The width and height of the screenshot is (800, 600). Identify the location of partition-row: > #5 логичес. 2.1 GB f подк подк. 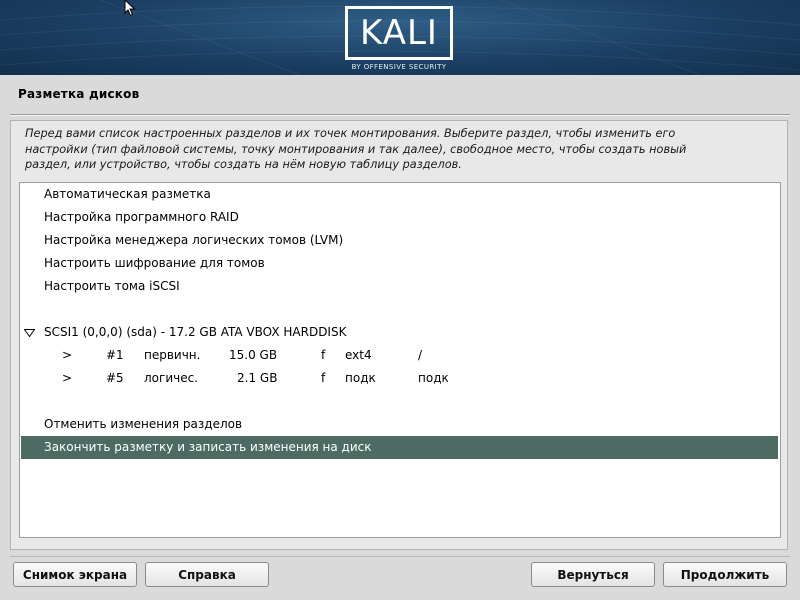
(399, 378).